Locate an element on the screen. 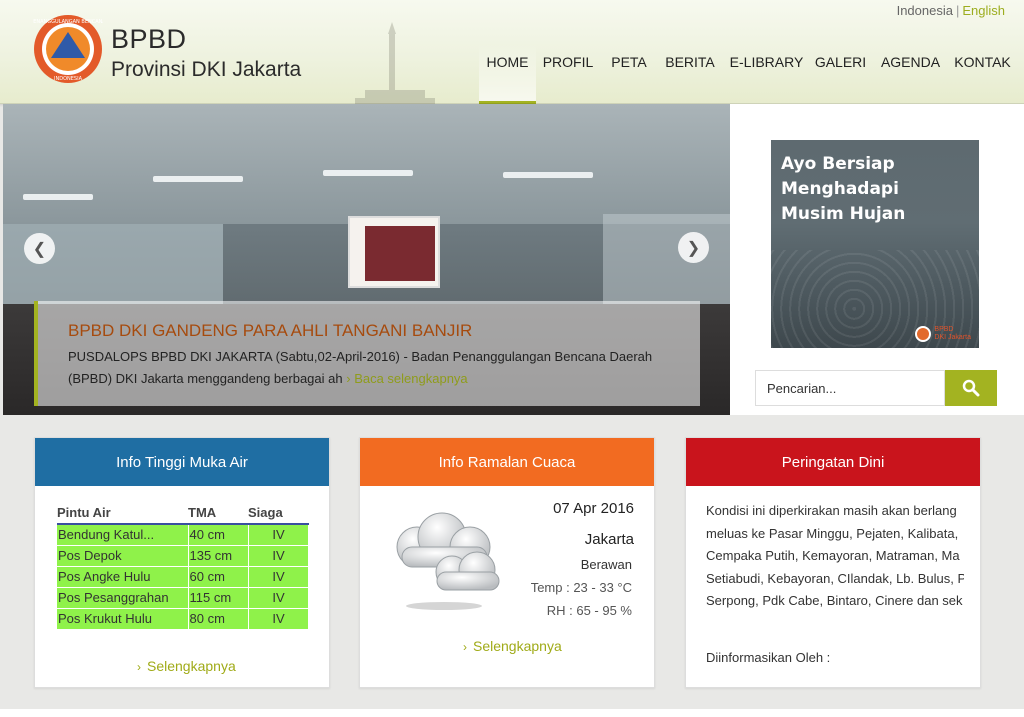  table-cell: Pos Pesanggrahan is located at coordinates (123, 598).